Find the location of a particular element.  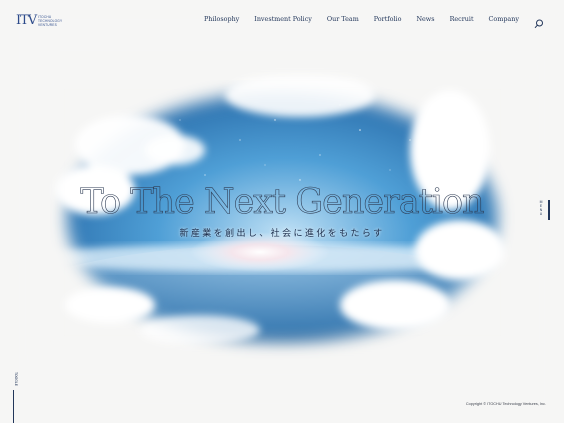

hero-headline-text: To The Next Generation is located at coordinates (282, 201).